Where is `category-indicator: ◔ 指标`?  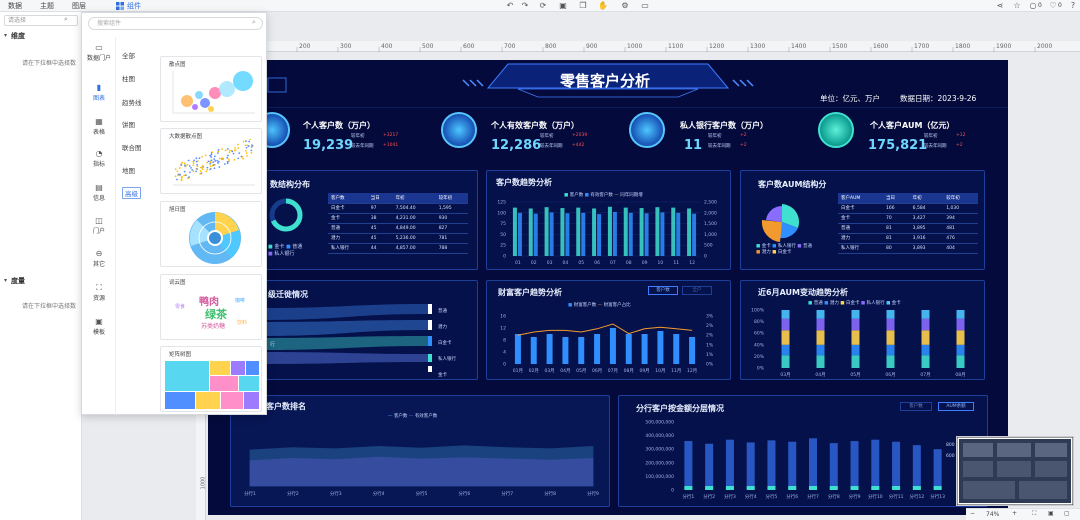
category-indicator: ◔ 指标 is located at coordinates (99, 158).